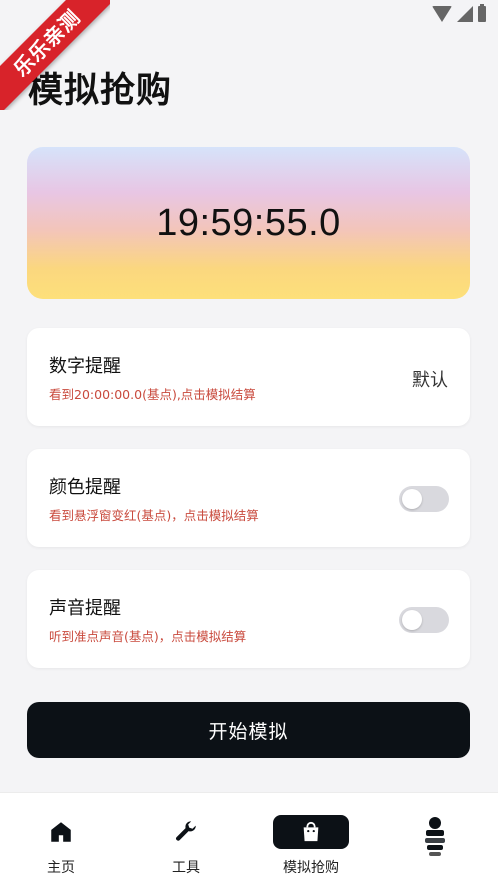  I want to click on card-description: 看到20:00:00.0(基点),点击模拟结算, so click(152, 394).